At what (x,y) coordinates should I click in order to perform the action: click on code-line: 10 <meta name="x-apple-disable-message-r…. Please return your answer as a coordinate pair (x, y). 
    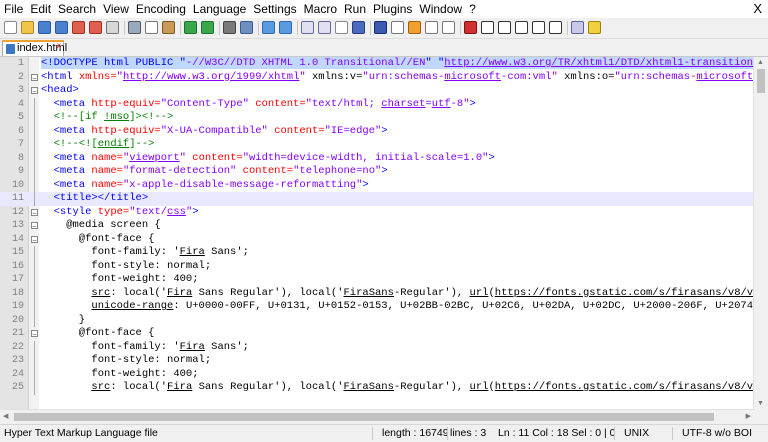
    Looking at the image, I should click on (377, 185).